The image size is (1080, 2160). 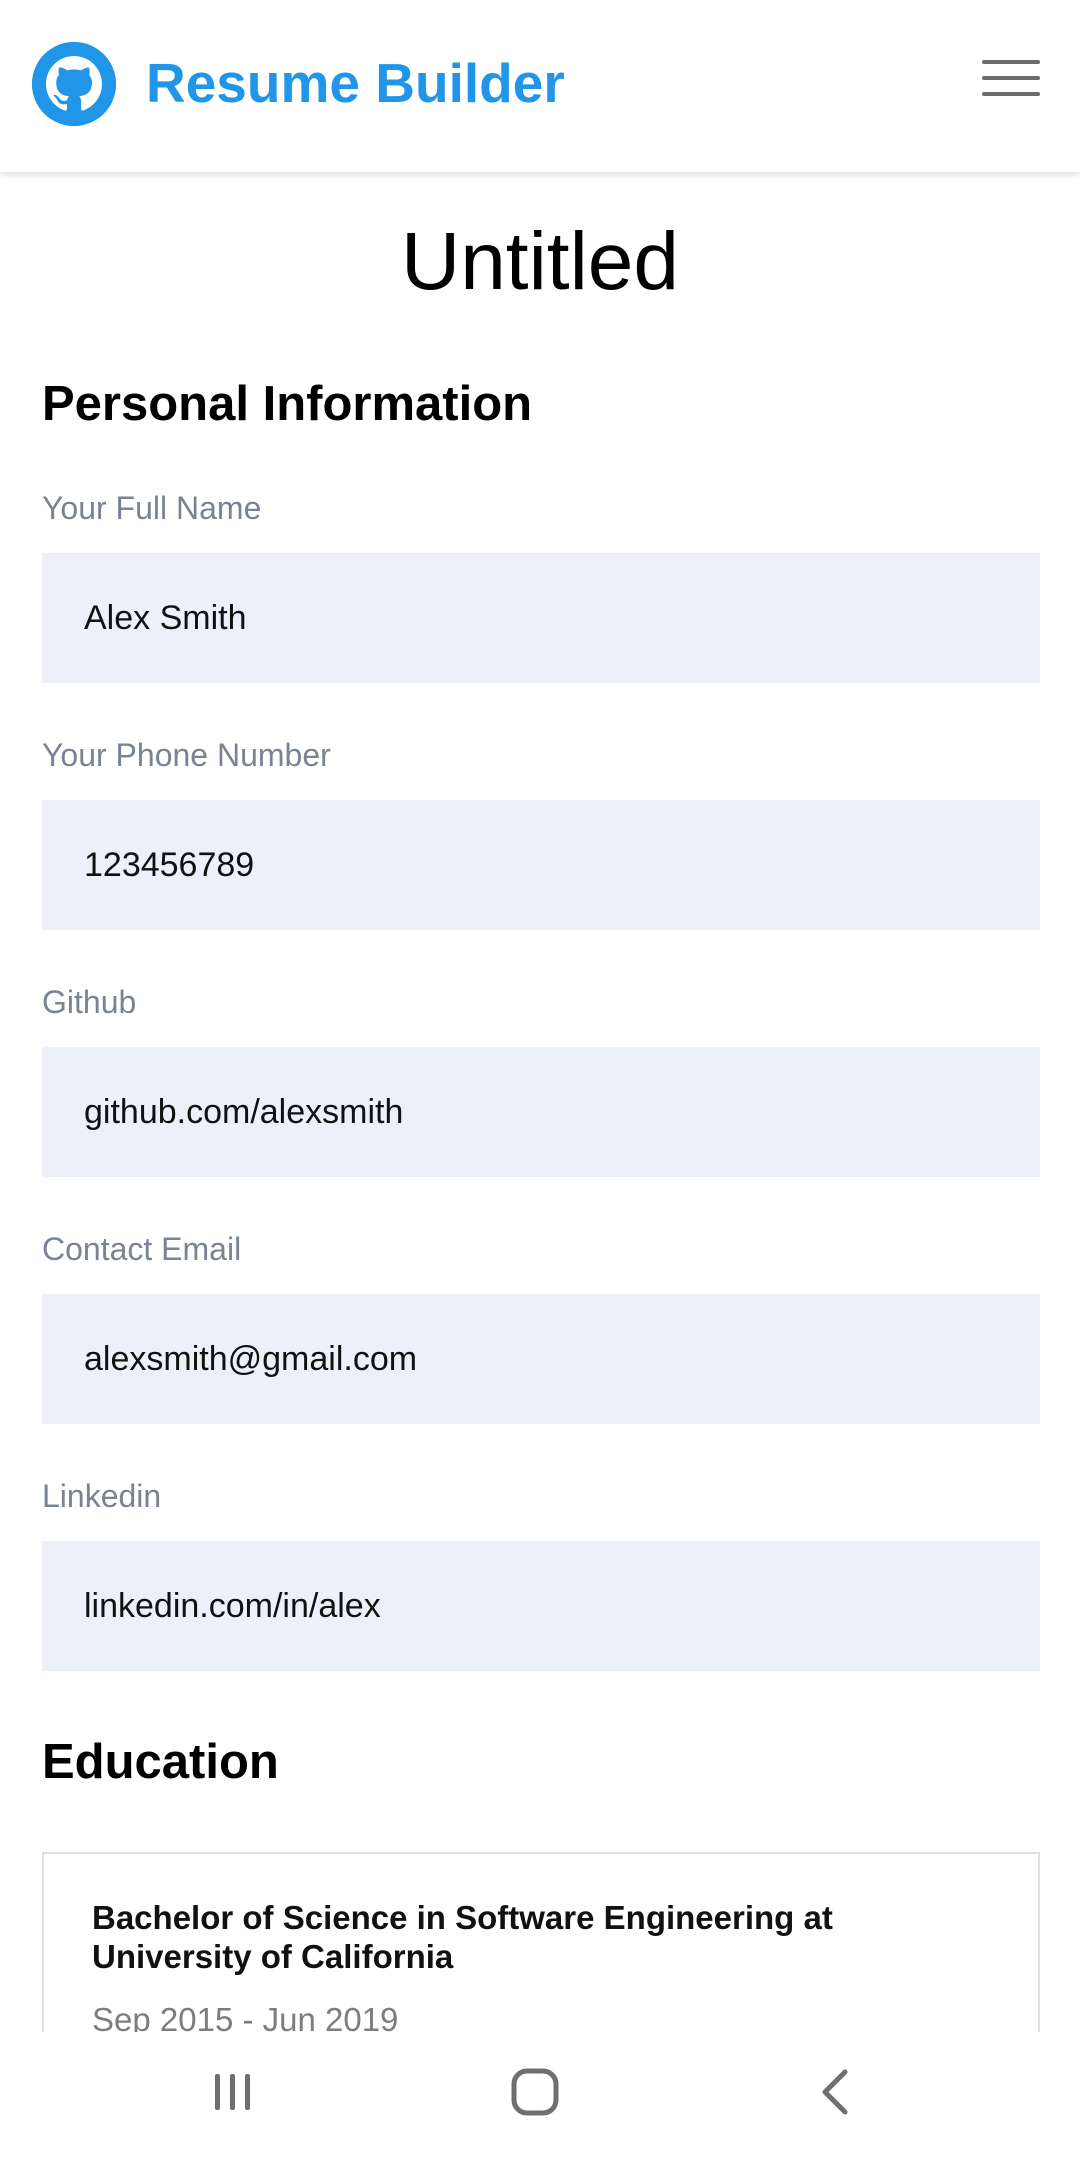 What do you see at coordinates (74, 84) in the screenshot?
I see `github-icon` at bounding box center [74, 84].